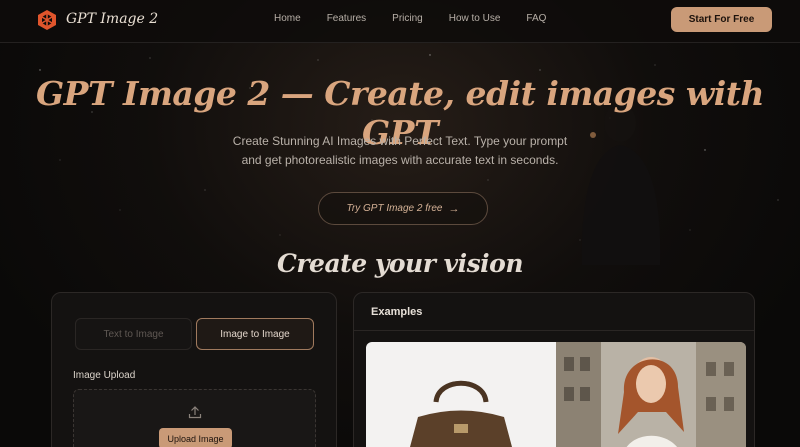 Image resolution: width=800 pixels, height=447 pixels. I want to click on try-free-button: Try GPT Image 2 free →, so click(403, 208).